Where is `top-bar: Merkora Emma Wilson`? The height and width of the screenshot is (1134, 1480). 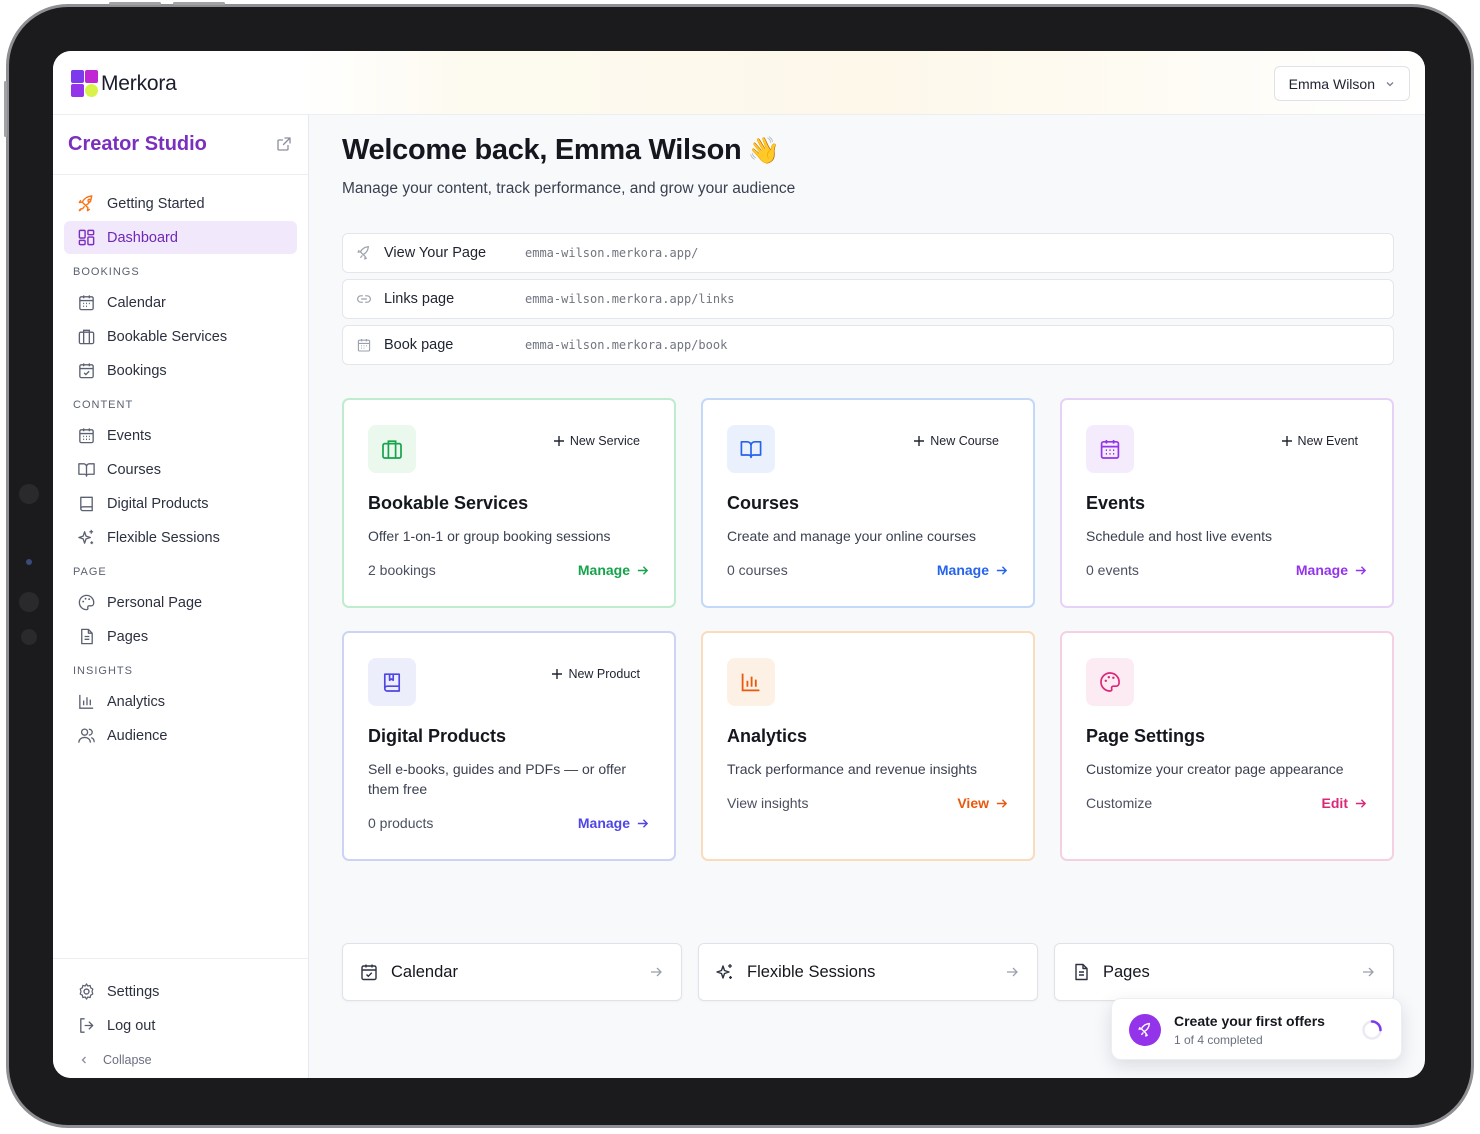
top-bar: Merkora Emma Wilson is located at coordinates (739, 83).